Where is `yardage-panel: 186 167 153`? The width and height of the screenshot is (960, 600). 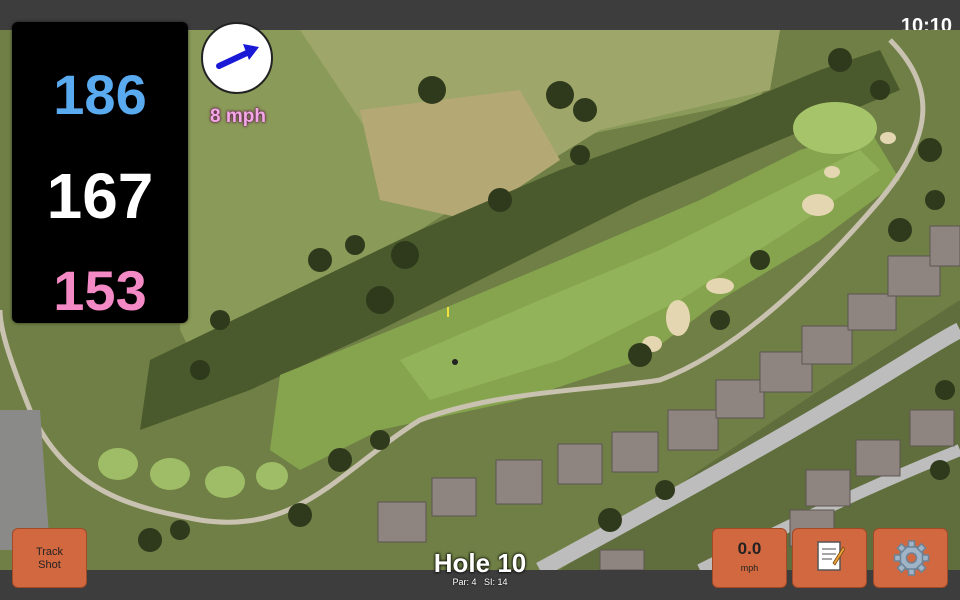 yardage-panel: 186 167 153 is located at coordinates (100, 172).